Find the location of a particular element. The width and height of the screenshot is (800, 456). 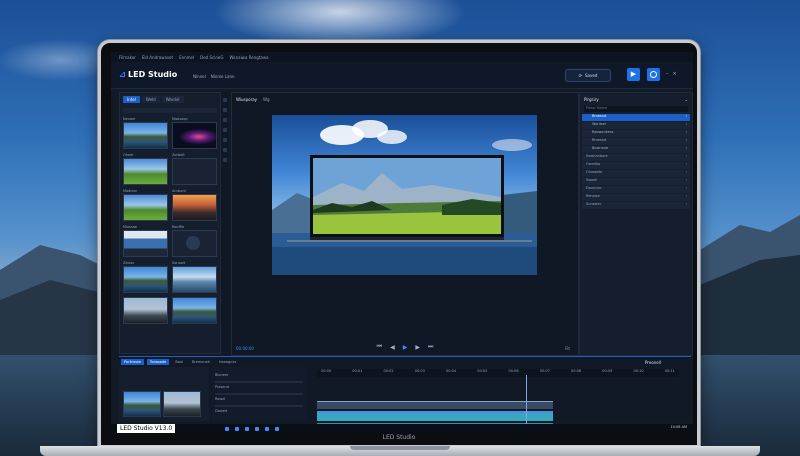

preview-tab: Wg is located at coordinates (266, 99).